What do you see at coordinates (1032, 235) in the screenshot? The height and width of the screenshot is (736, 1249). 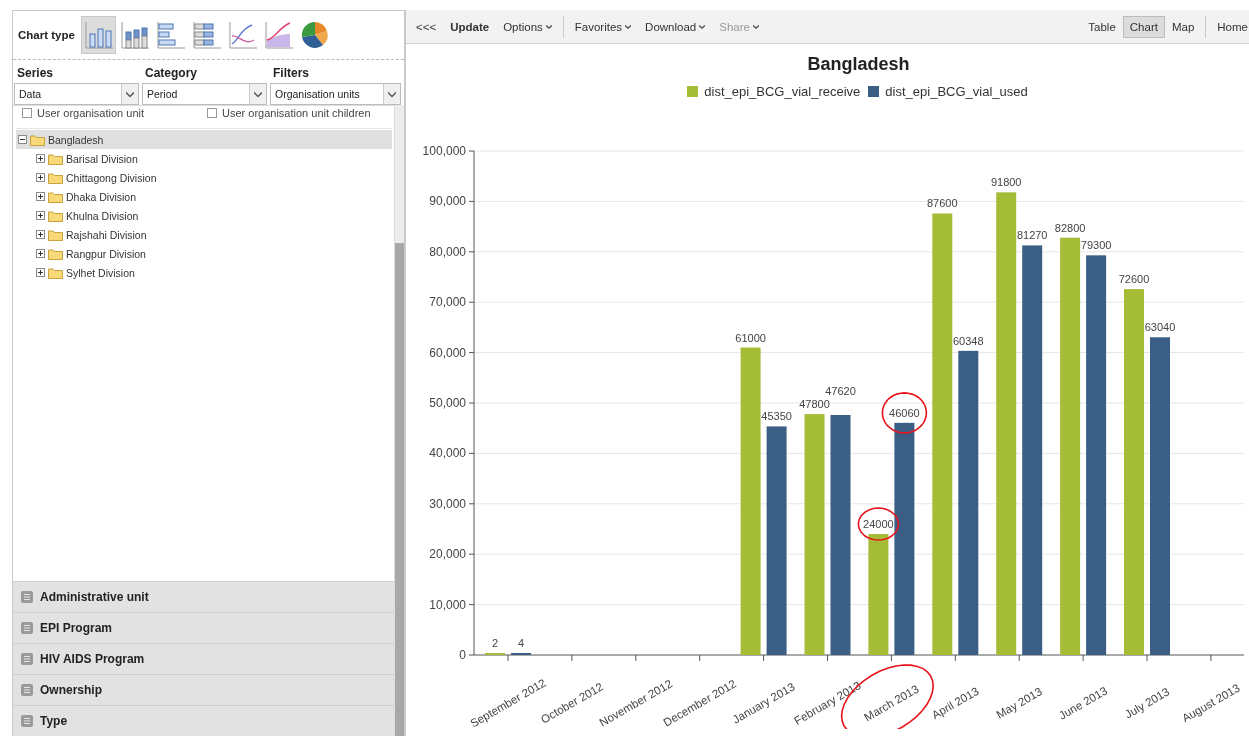 I see `data-label: 81270` at bounding box center [1032, 235].